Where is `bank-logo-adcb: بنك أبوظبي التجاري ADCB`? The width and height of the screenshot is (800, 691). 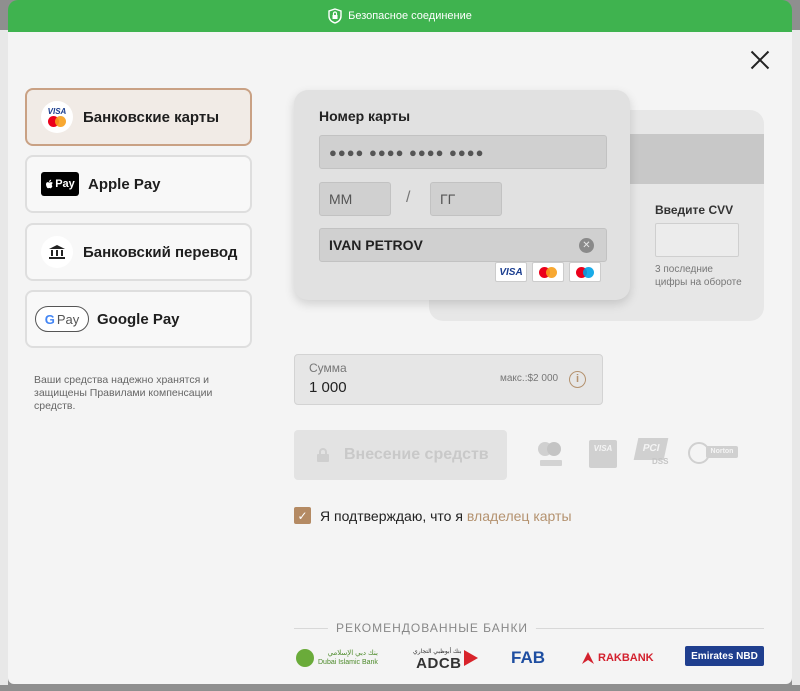 bank-logo-adcb: بنك أبوظبي التجاري ADCB is located at coordinates (445, 658).